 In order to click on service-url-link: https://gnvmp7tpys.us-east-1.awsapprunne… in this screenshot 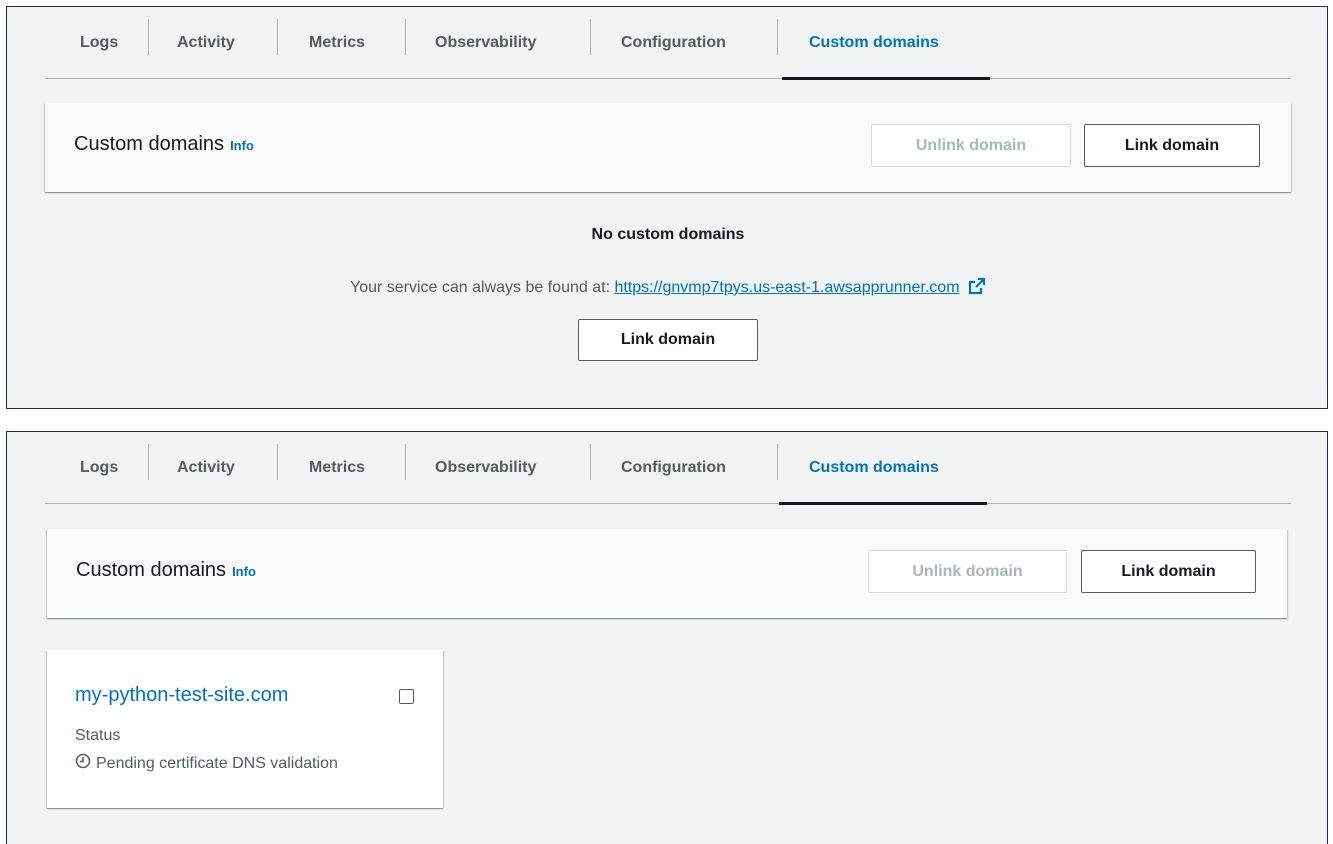, I will do `click(786, 287)`.